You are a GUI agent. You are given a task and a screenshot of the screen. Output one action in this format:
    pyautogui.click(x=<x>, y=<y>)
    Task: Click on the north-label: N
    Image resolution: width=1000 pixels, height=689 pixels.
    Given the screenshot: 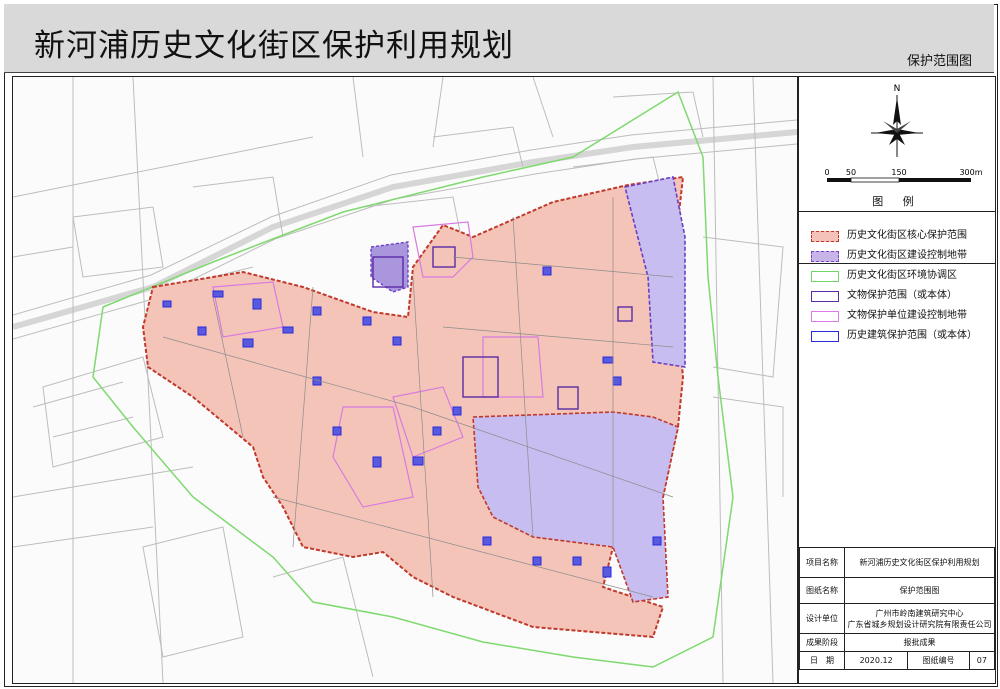 What is the action you would take?
    pyautogui.click(x=897, y=89)
    